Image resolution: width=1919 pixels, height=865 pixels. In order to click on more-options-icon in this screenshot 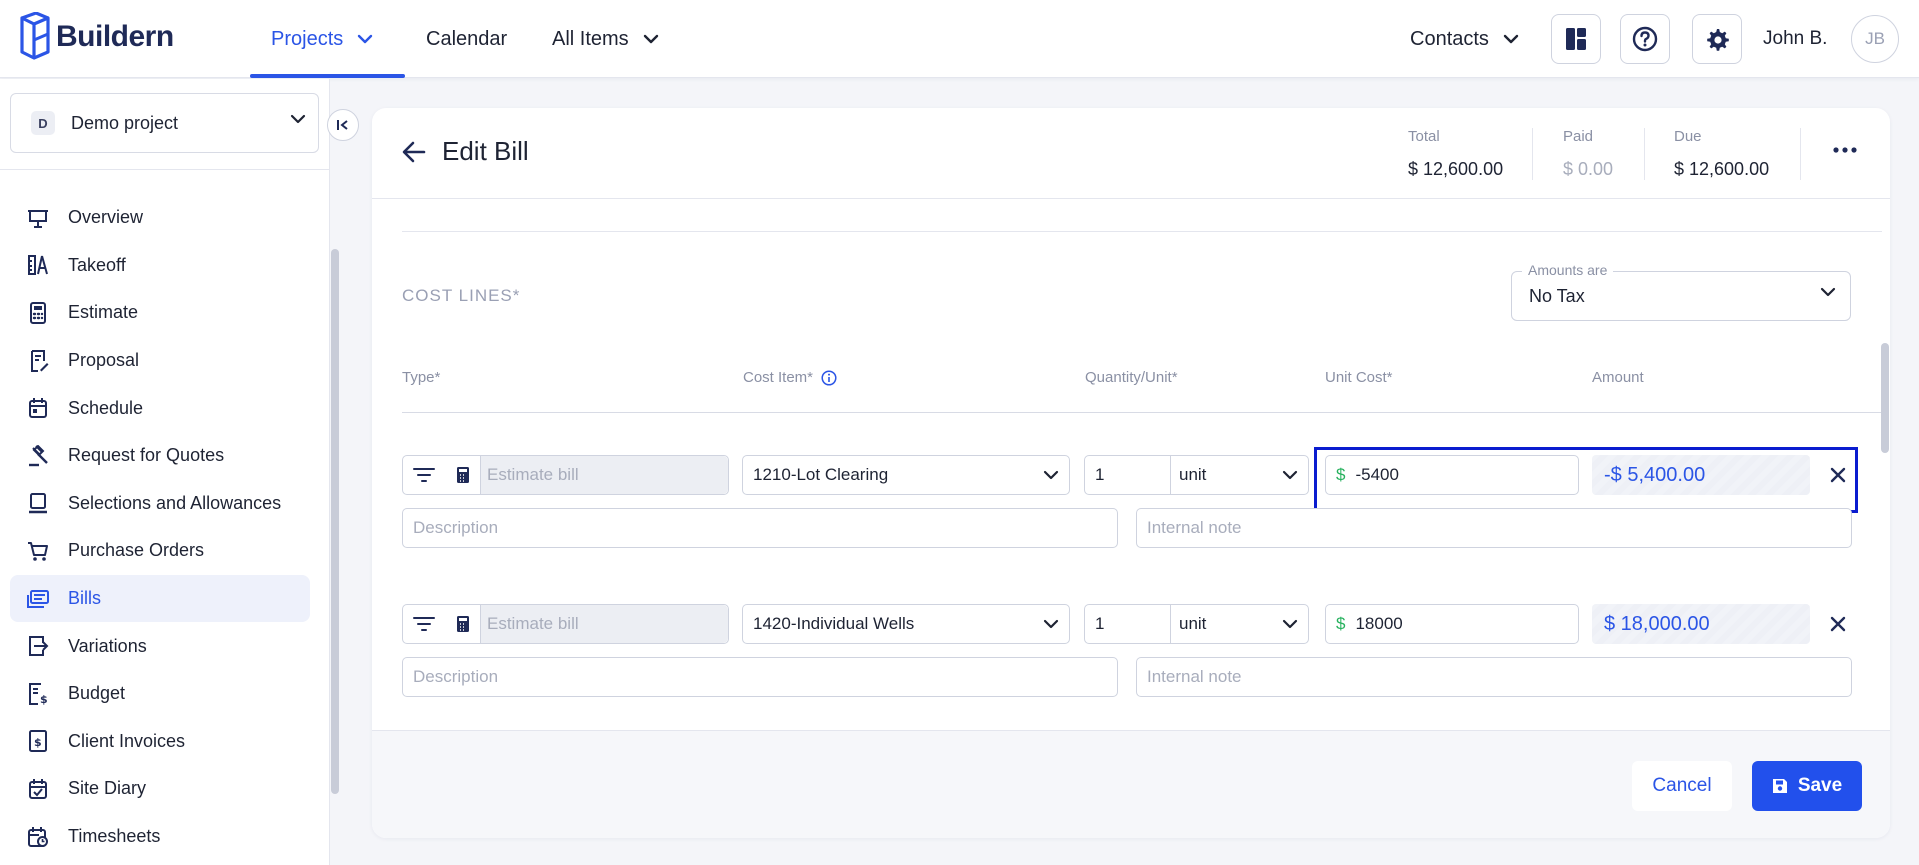, I will do `click(1845, 150)`.